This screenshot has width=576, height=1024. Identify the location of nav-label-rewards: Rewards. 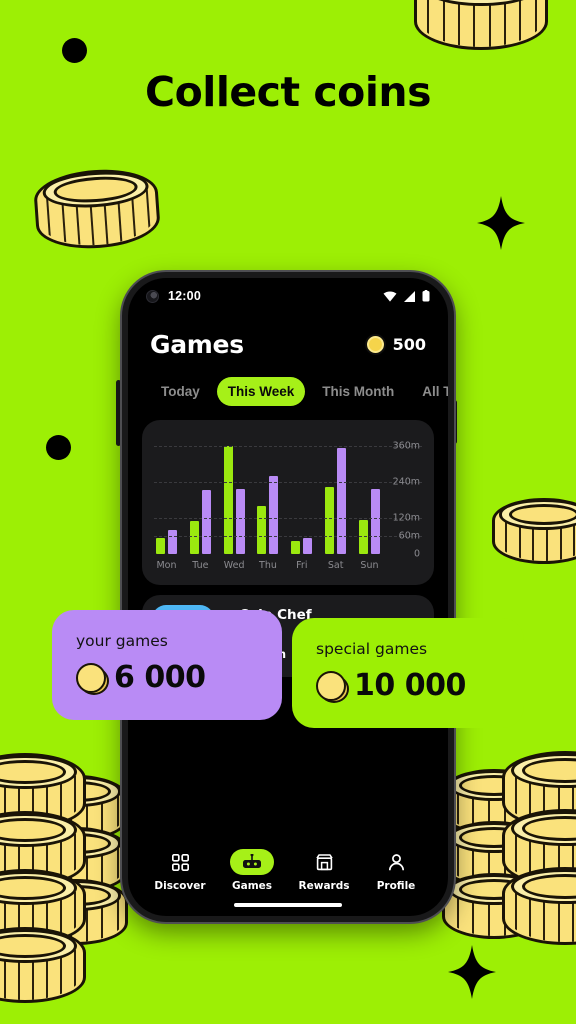
(324, 886).